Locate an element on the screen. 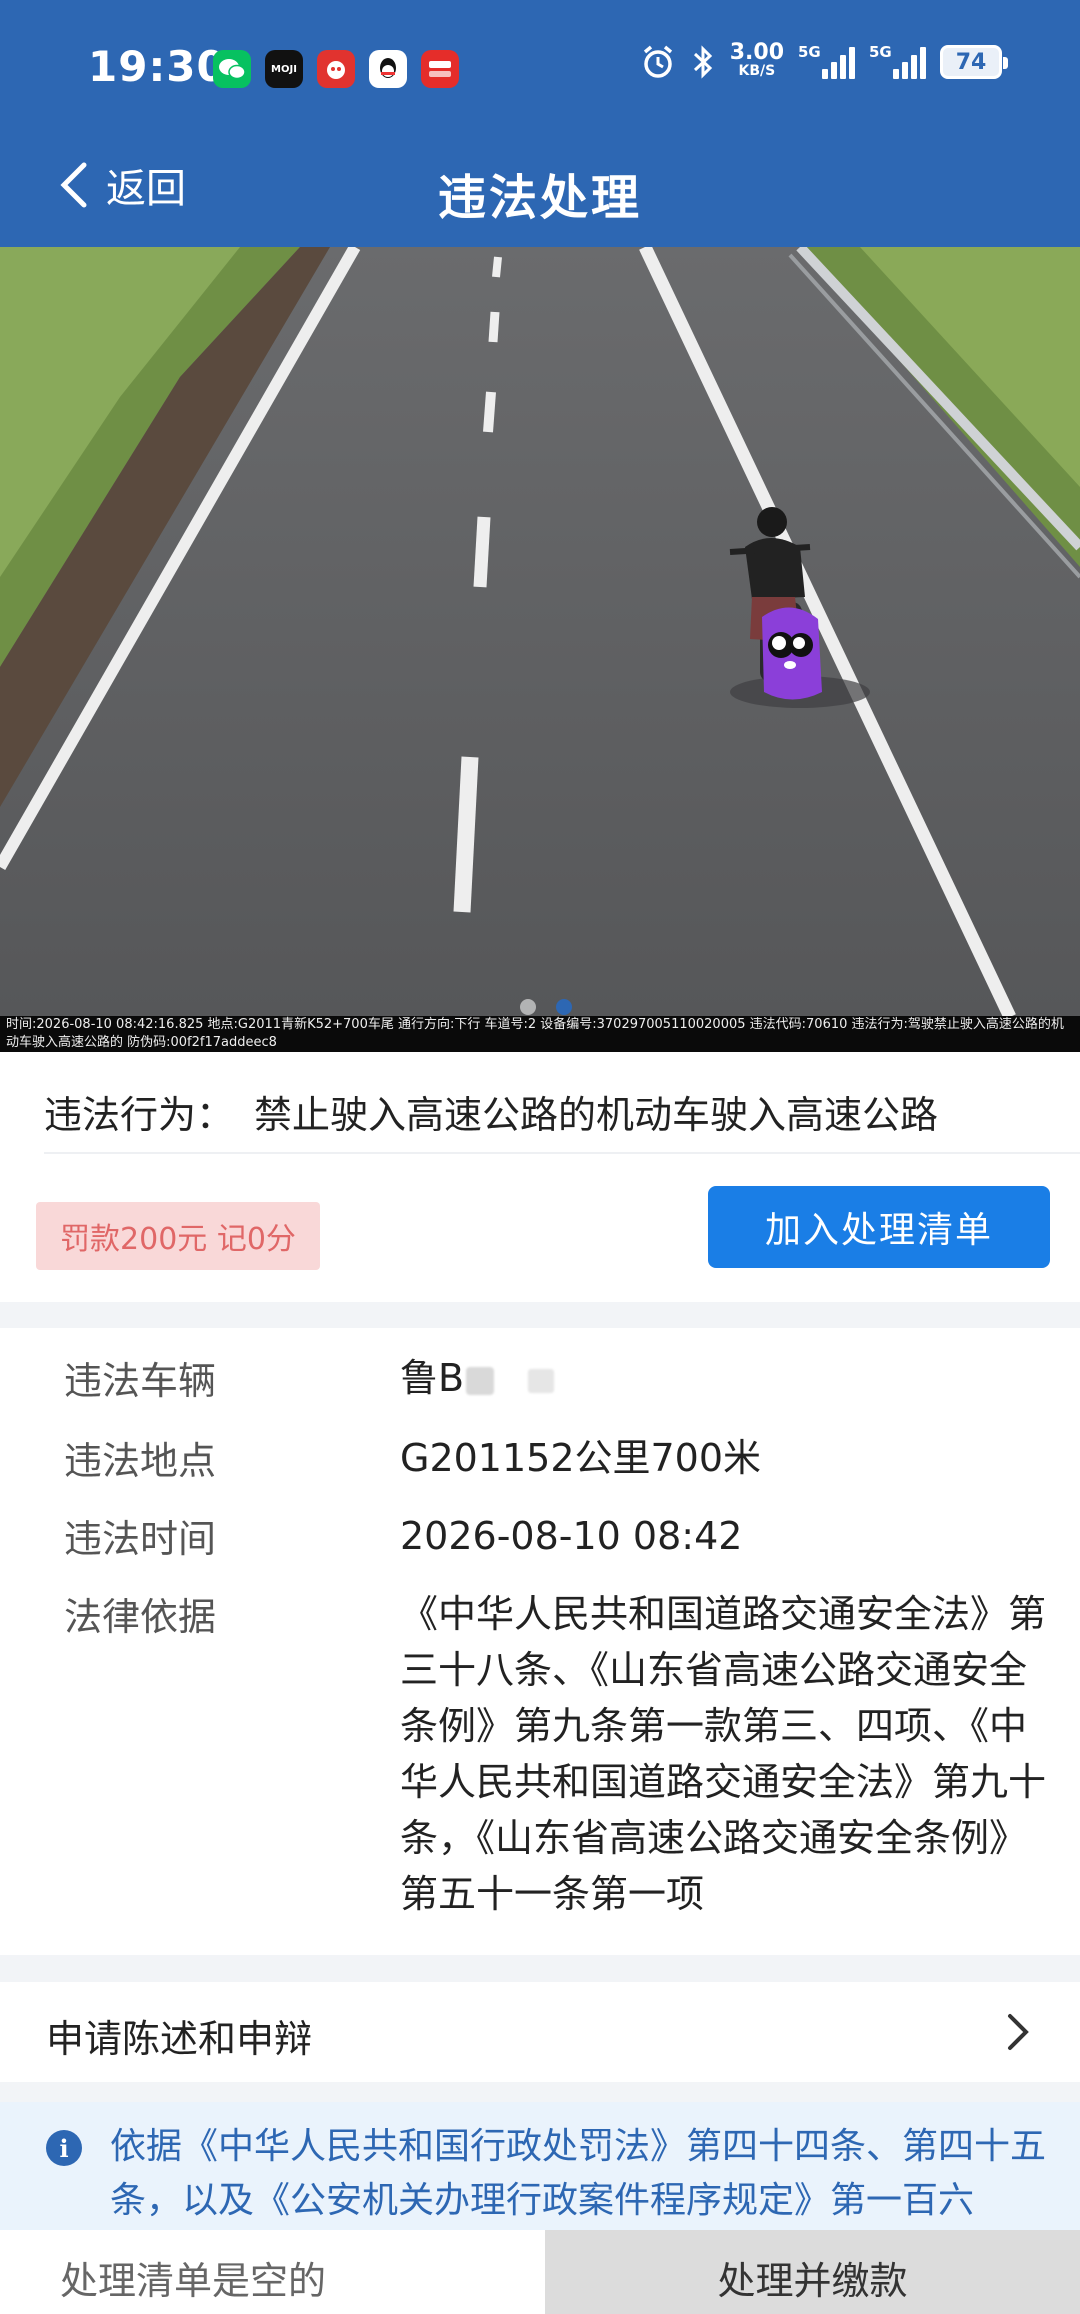  detail-label: 违法车辆 is located at coordinates (140, 1381).